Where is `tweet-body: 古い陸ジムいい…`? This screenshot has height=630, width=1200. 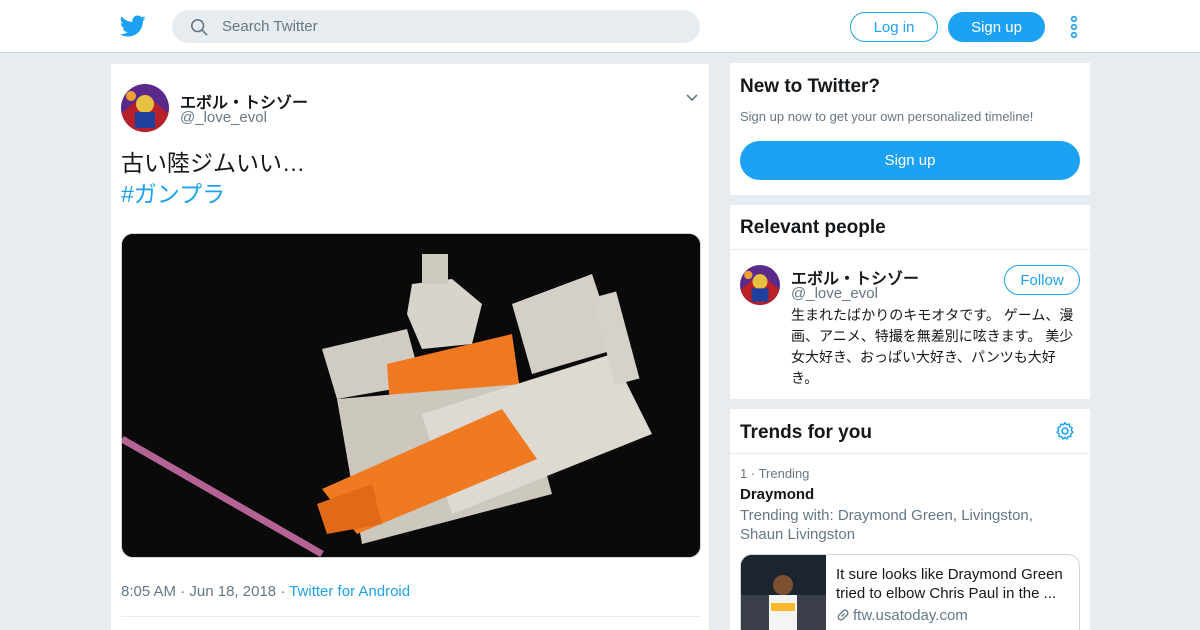 tweet-body: 古い陸ジムいい… is located at coordinates (213, 163).